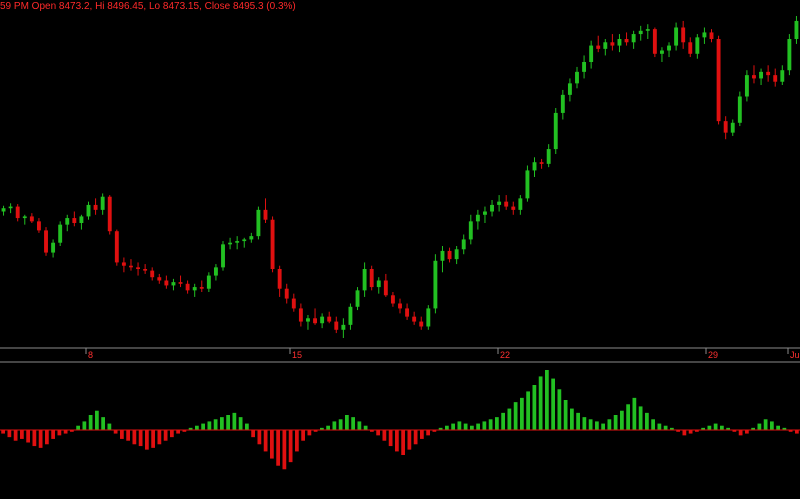 This screenshot has width=800, height=499. What do you see at coordinates (505, 355) in the screenshot?
I see `time-axis-label: 22` at bounding box center [505, 355].